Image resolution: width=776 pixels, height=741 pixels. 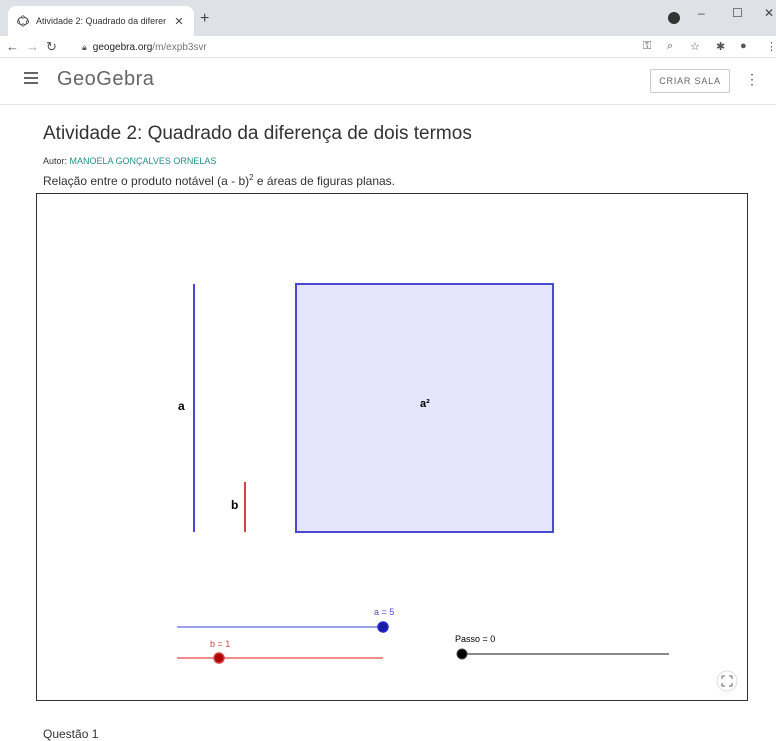 What do you see at coordinates (51, 47) in the screenshot?
I see `reload-icon: ↻` at bounding box center [51, 47].